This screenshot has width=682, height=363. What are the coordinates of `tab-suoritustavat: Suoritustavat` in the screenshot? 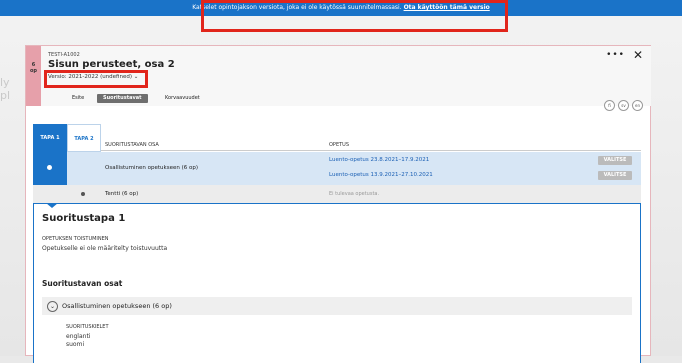 It's located at (122, 98).